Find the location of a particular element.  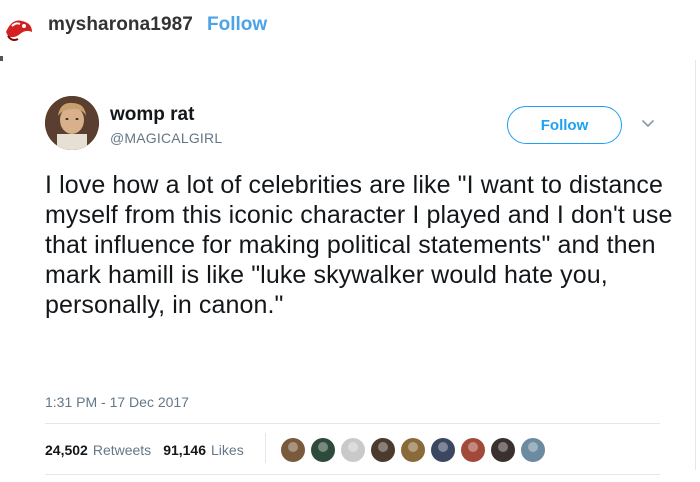

author-handle: @MAGICALGIRL is located at coordinates (166, 138).